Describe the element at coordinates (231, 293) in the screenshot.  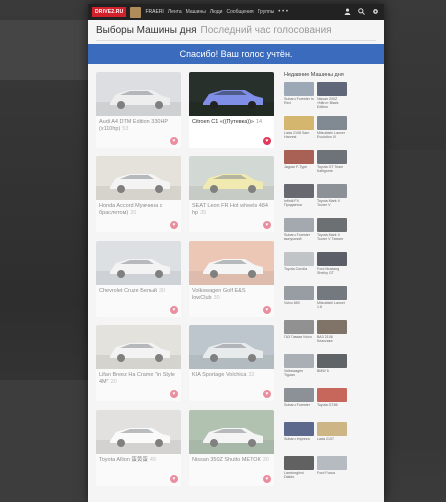
I see `car-title: Volkswagen Golf E&S lowClub 30` at that location.